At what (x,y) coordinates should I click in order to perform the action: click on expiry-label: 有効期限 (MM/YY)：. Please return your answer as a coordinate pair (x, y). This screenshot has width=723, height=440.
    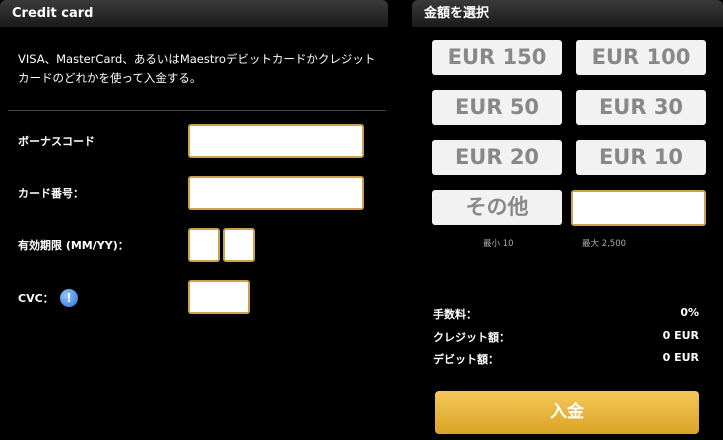
    Looking at the image, I should click on (73, 245).